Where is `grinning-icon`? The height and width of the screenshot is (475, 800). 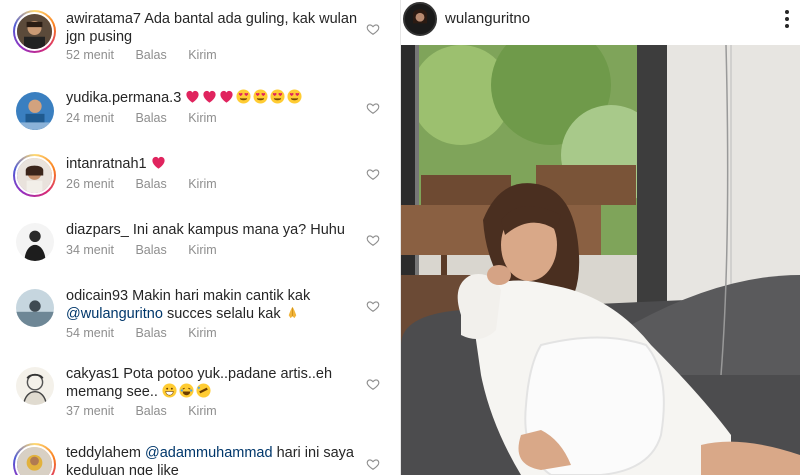
grinning-icon is located at coordinates (169, 390).